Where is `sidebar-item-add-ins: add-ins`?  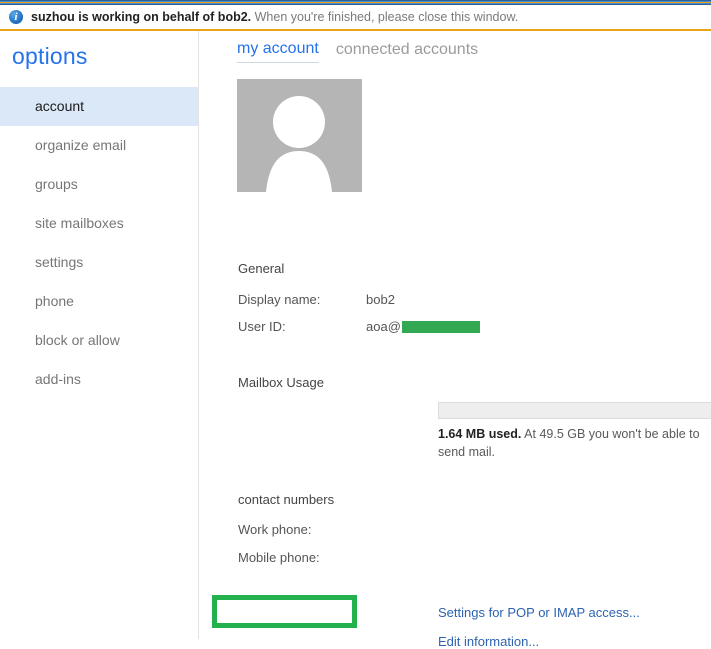 sidebar-item-add-ins: add-ins is located at coordinates (99, 379).